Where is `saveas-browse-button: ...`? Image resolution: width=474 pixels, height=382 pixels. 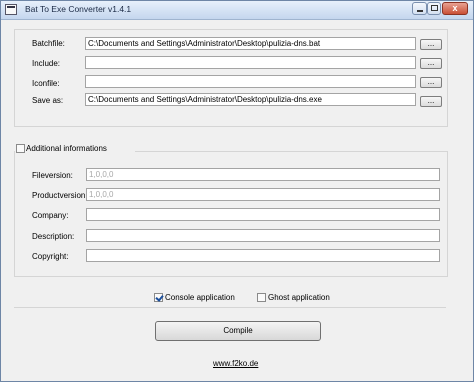
saveas-browse-button: ... is located at coordinates (431, 101).